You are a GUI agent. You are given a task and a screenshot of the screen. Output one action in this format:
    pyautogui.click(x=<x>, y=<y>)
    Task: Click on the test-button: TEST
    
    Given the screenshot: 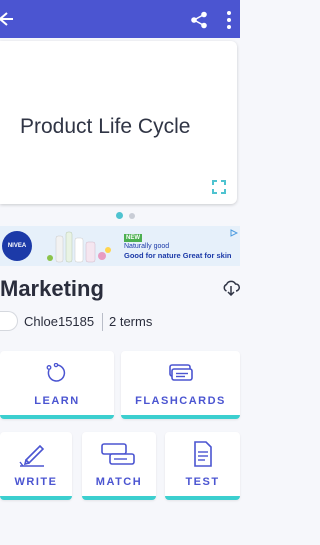 What is the action you would take?
    pyautogui.click(x=202, y=466)
    